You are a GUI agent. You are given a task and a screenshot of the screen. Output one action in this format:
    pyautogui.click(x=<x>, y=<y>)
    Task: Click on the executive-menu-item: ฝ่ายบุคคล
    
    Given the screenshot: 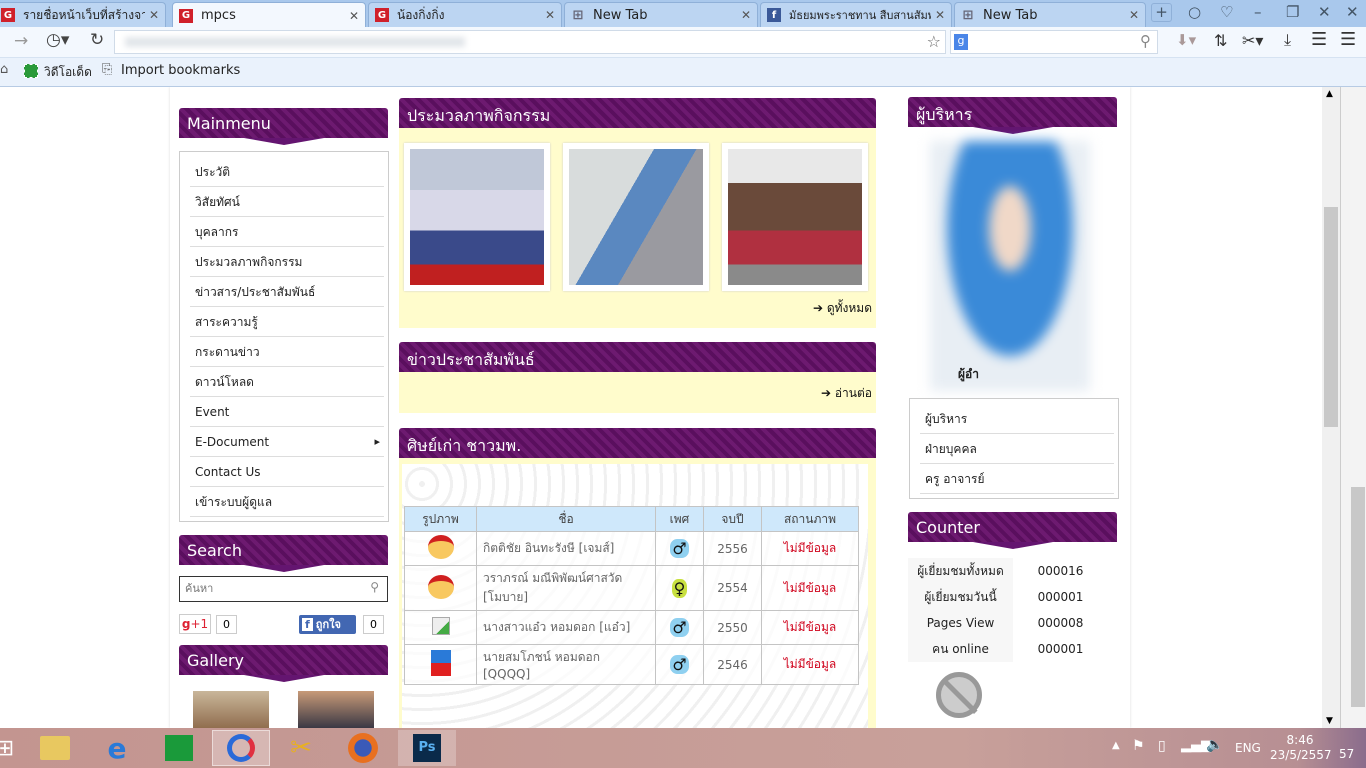 What is the action you would take?
    pyautogui.click(x=1017, y=449)
    